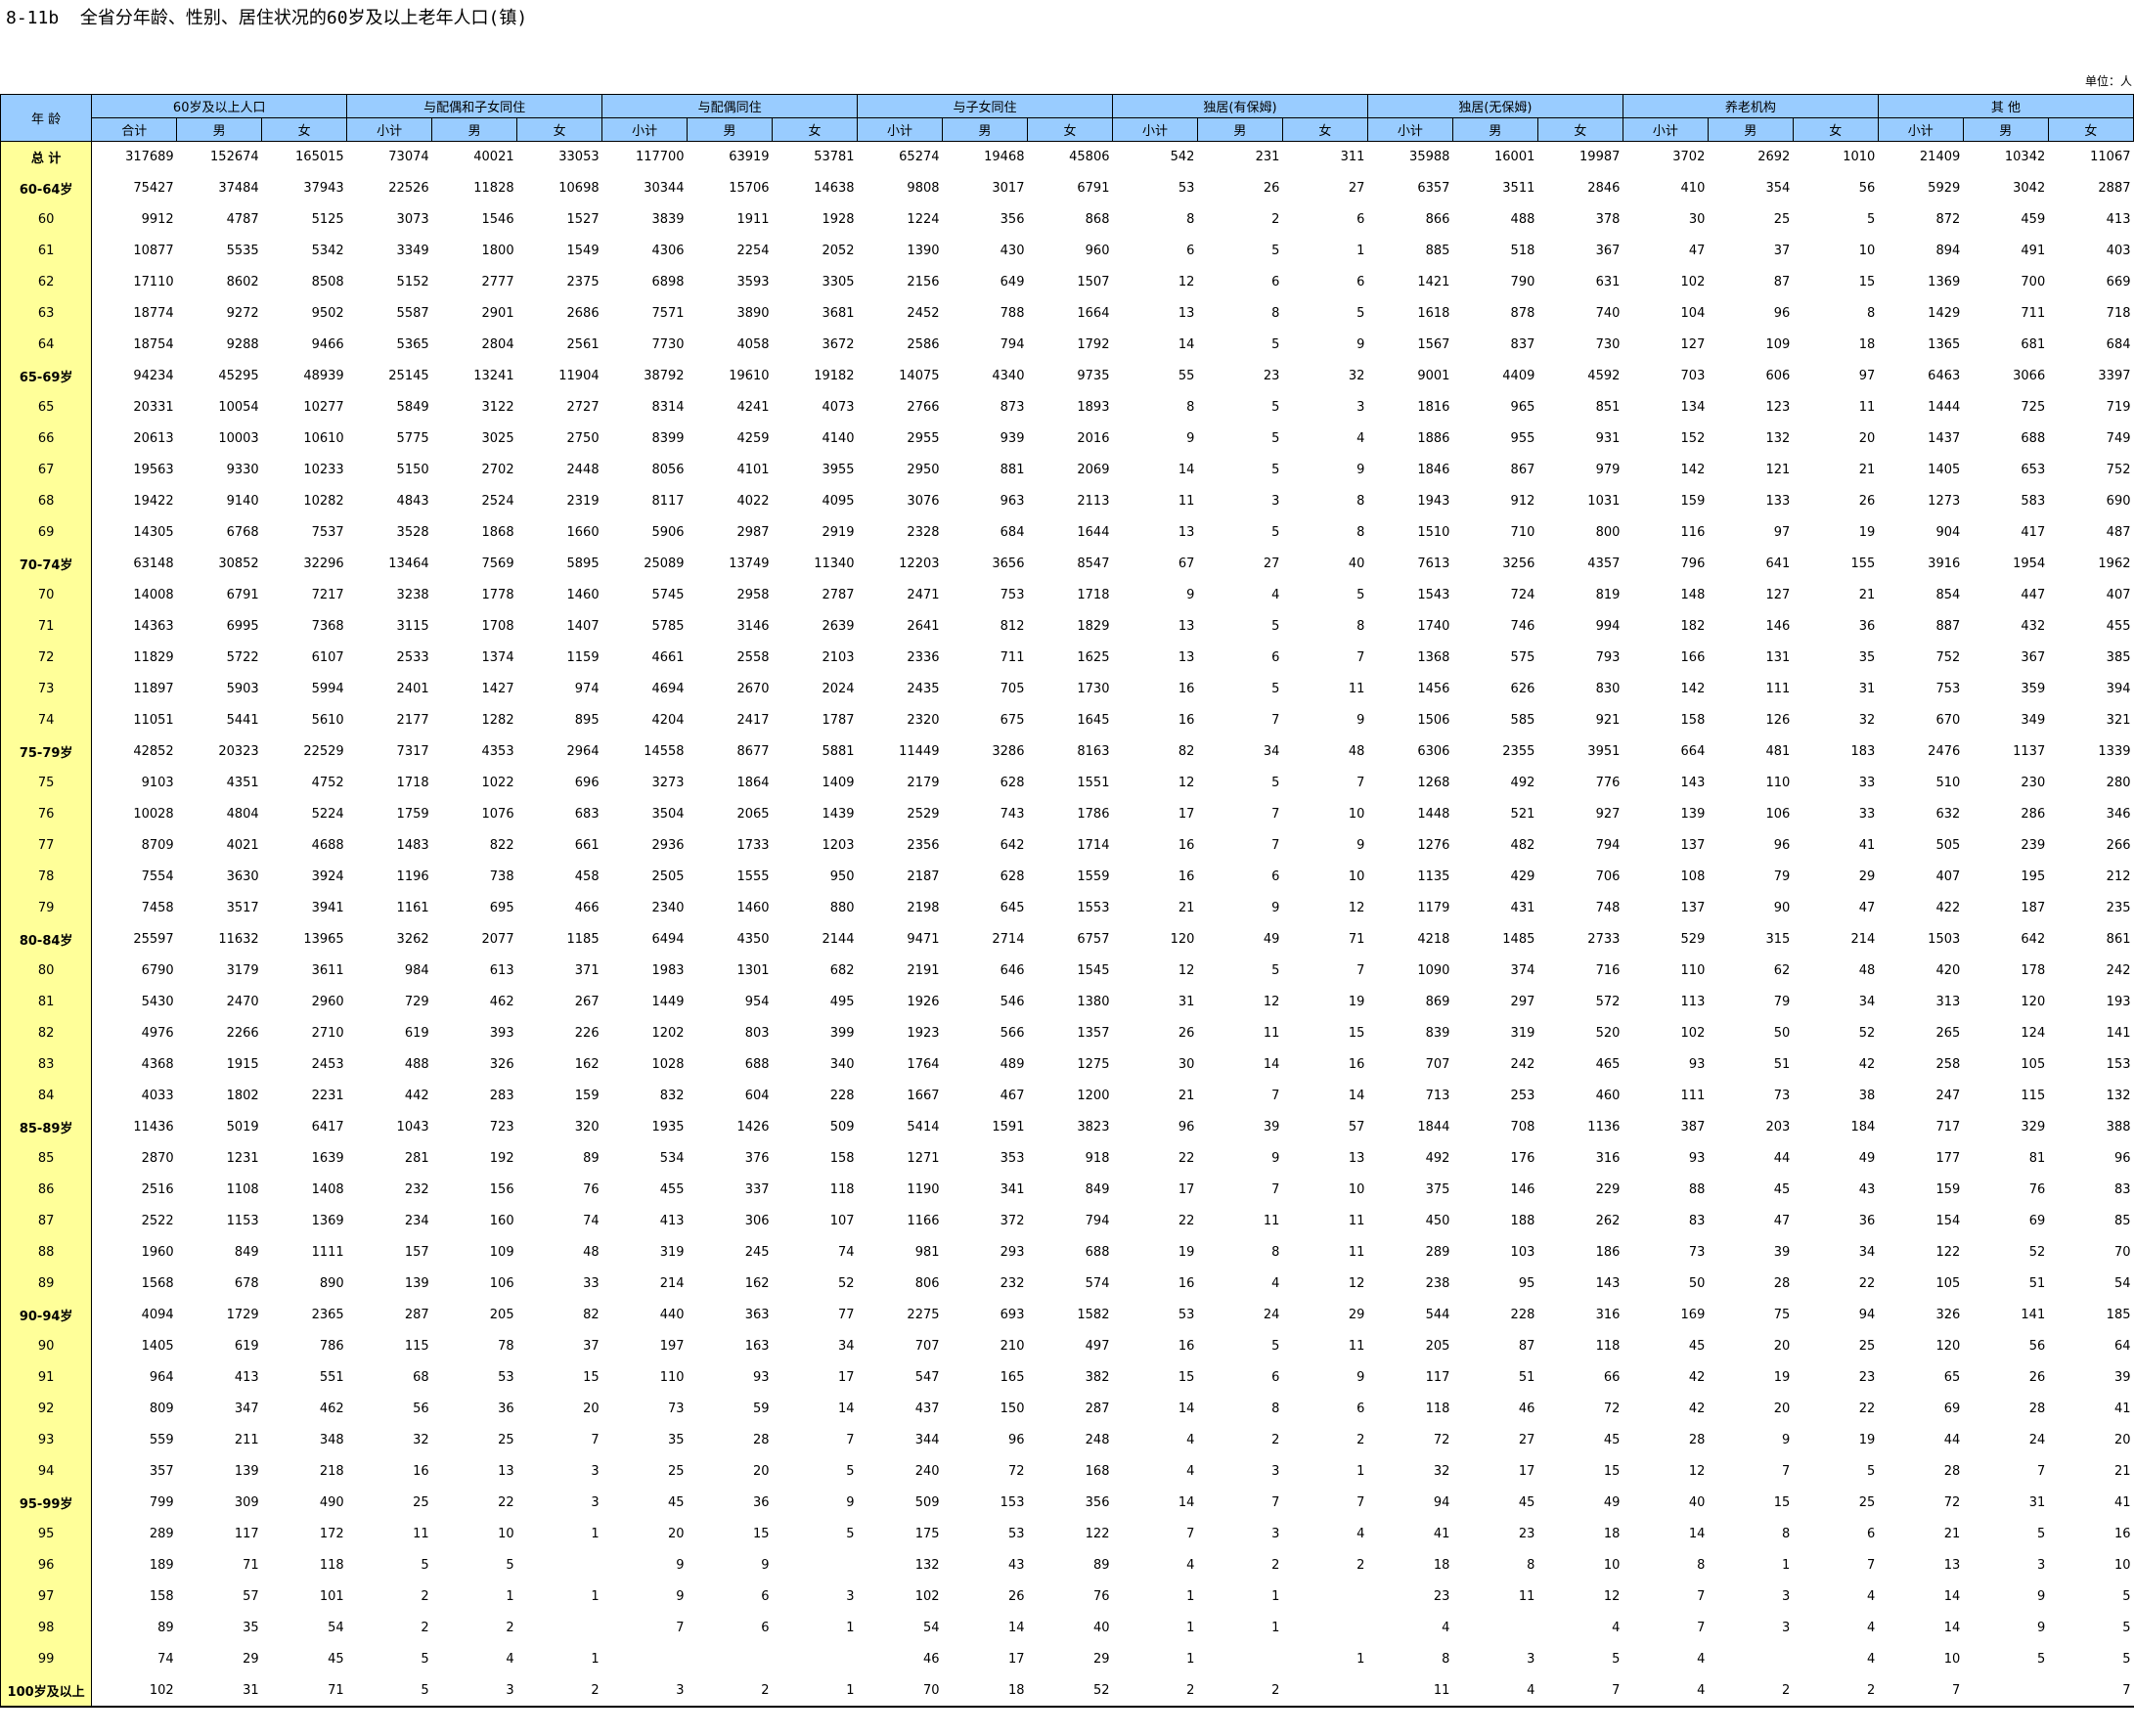  I want to click on value-cell: 26, so click(1186, 1033).